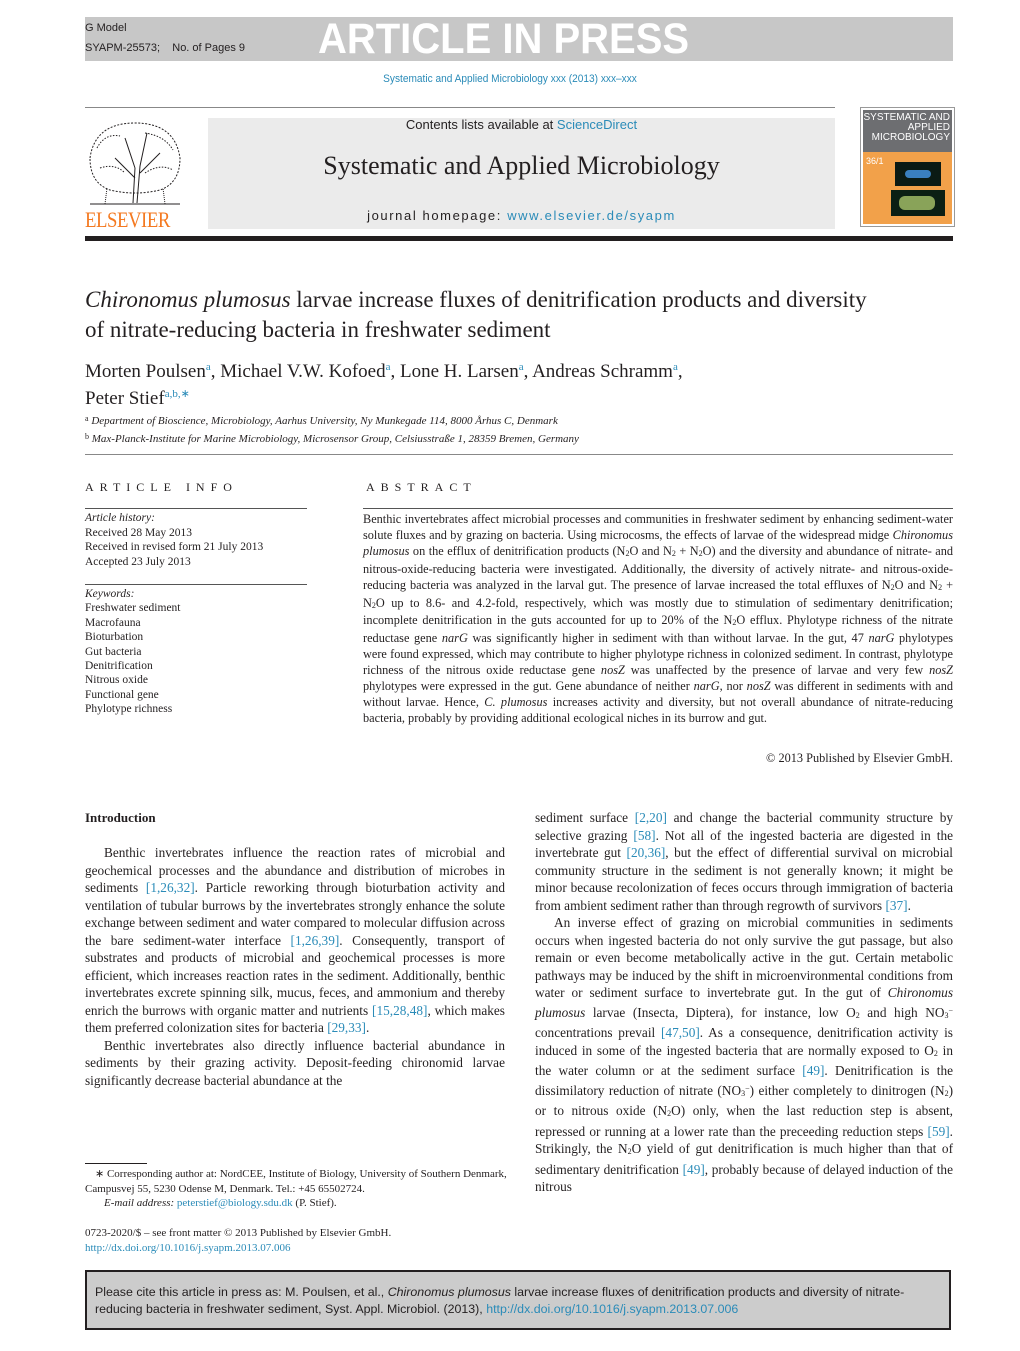 Image resolution: width=1020 pixels, height=1351 pixels. What do you see at coordinates (504, 39) in the screenshot?
I see `banner-text: ARTICLE IN PRESS` at bounding box center [504, 39].